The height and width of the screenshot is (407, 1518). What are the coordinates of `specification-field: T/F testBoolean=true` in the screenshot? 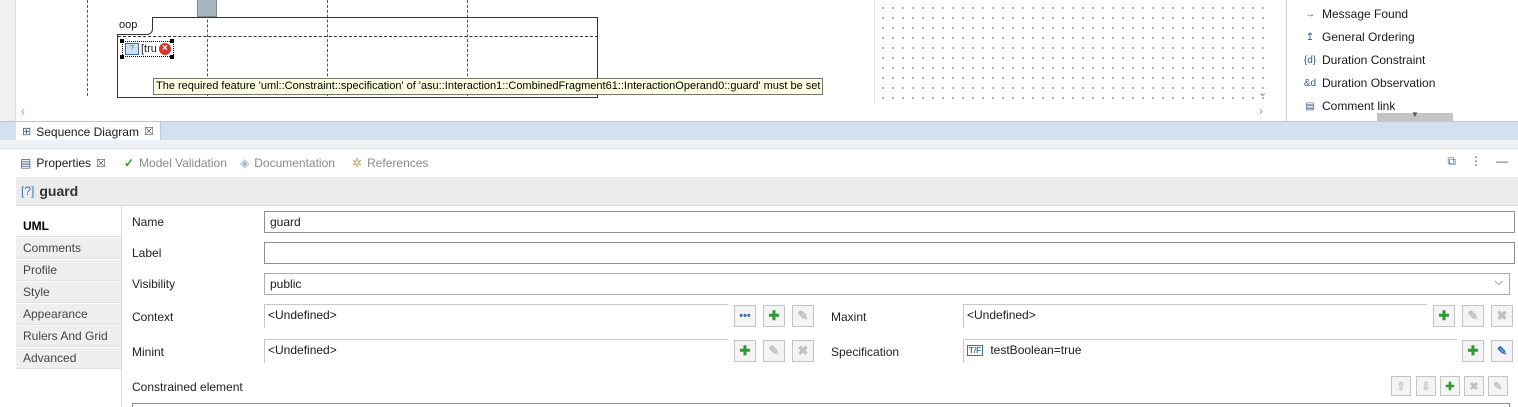 It's located at (1210, 351).